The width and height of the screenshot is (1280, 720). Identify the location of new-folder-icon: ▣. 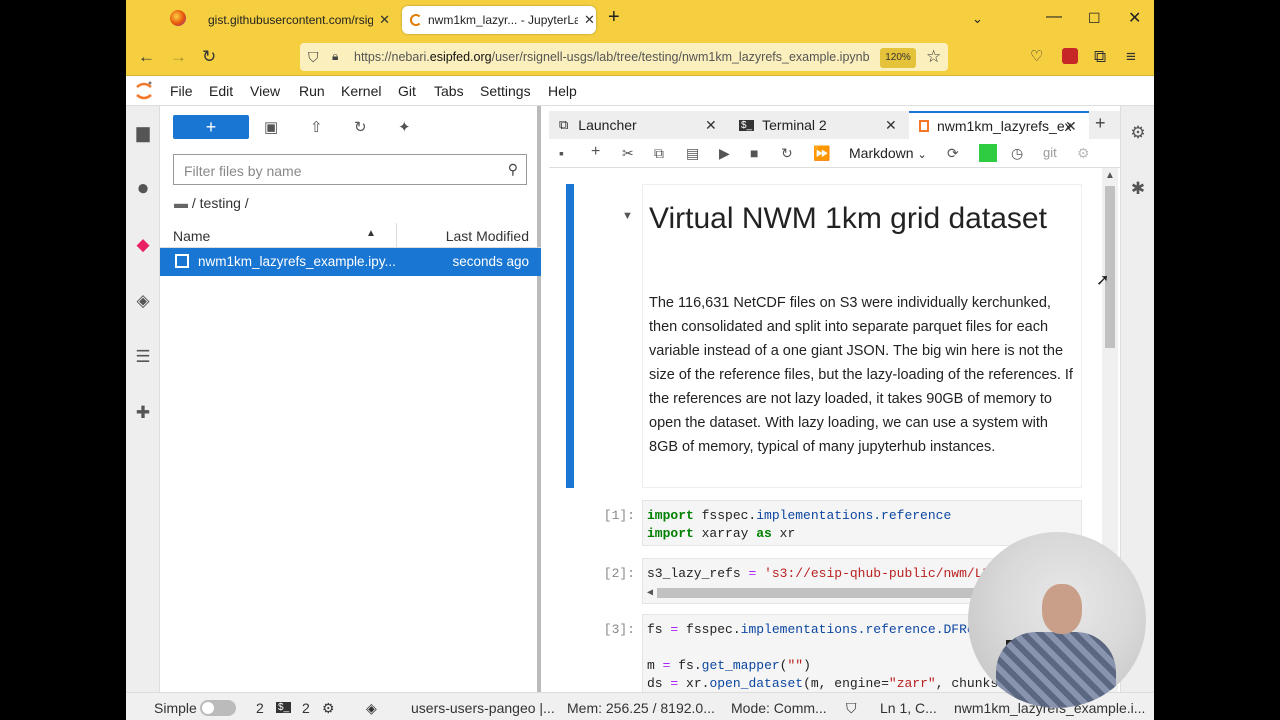
(271, 127).